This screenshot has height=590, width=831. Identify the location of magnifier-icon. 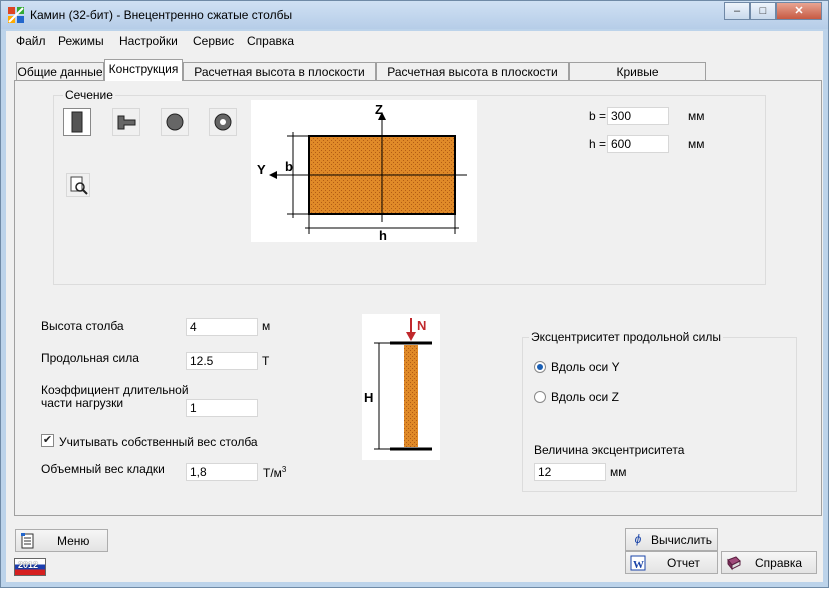
(79, 185).